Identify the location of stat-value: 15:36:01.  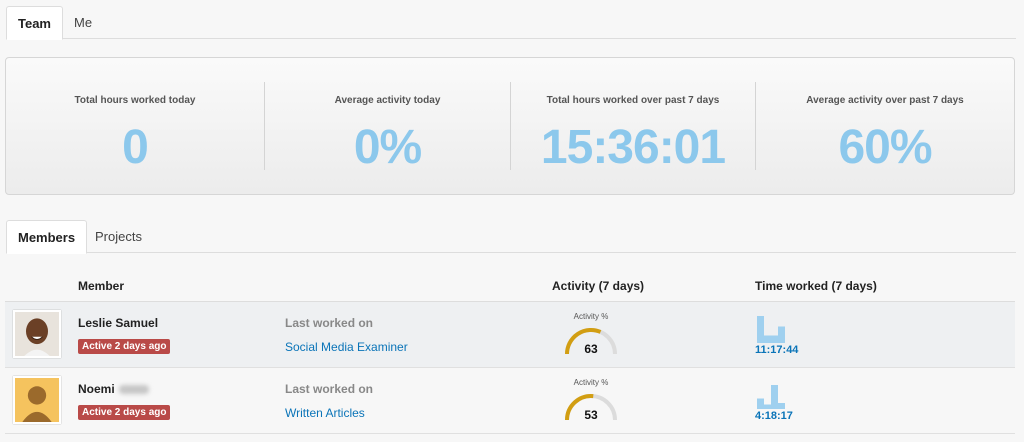
(633, 147).